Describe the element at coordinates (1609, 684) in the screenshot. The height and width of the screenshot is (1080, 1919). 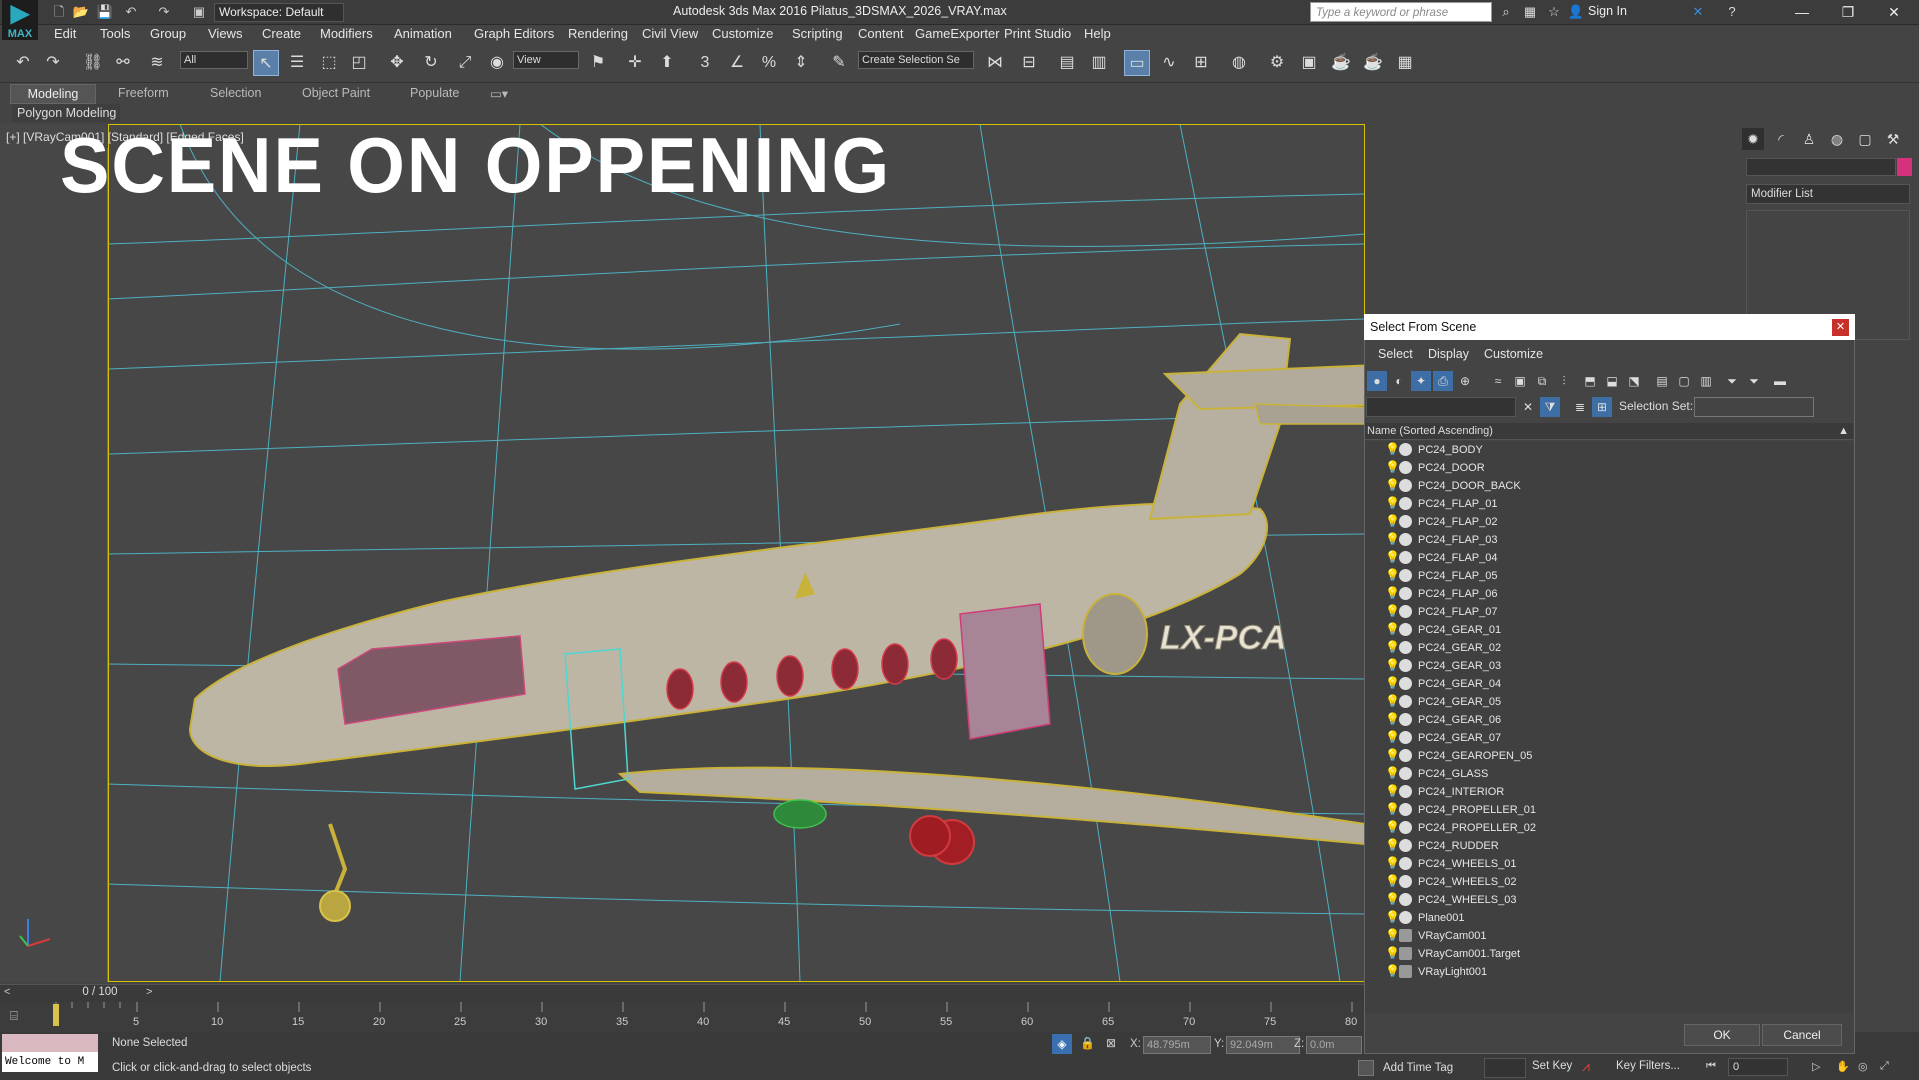
I see `list-item: 💡 PC24_GEAR_04` at that location.